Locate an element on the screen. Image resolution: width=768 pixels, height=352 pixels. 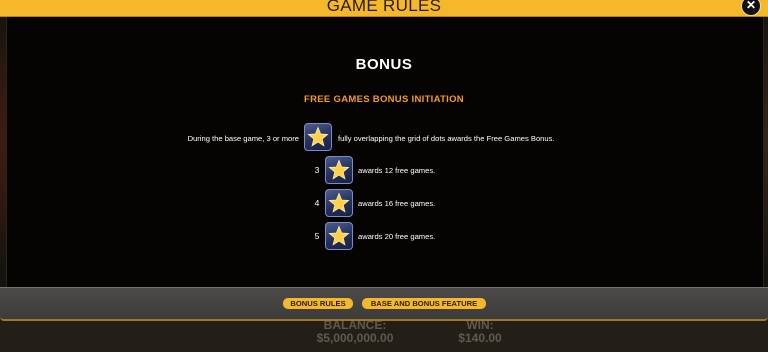
modal-title: GAME RULES is located at coordinates (384, 7).